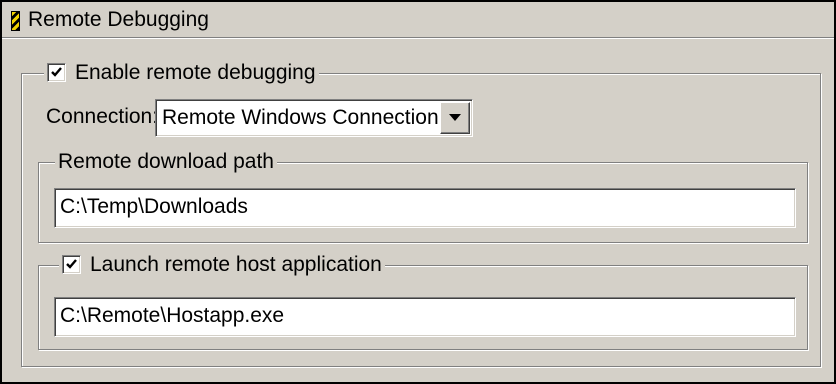 The height and width of the screenshot is (384, 836). I want to click on chevron-down-icon, so click(455, 117).